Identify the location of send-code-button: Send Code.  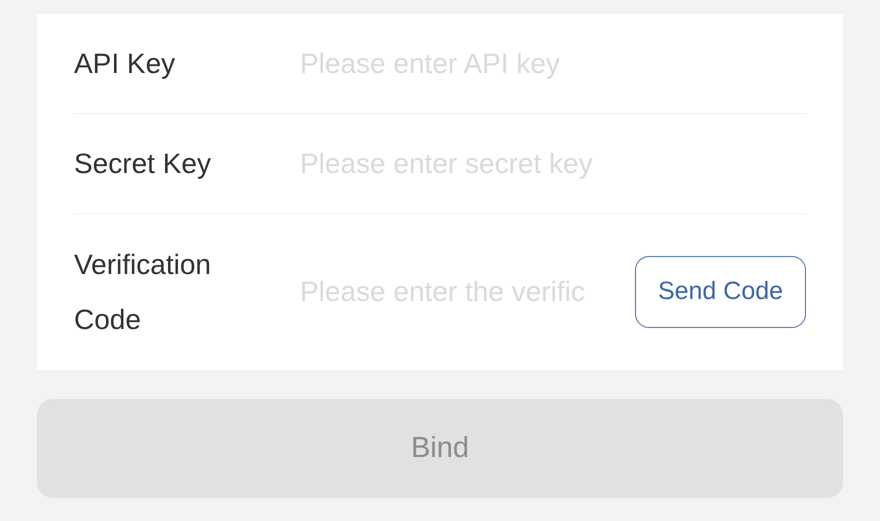
(720, 292).